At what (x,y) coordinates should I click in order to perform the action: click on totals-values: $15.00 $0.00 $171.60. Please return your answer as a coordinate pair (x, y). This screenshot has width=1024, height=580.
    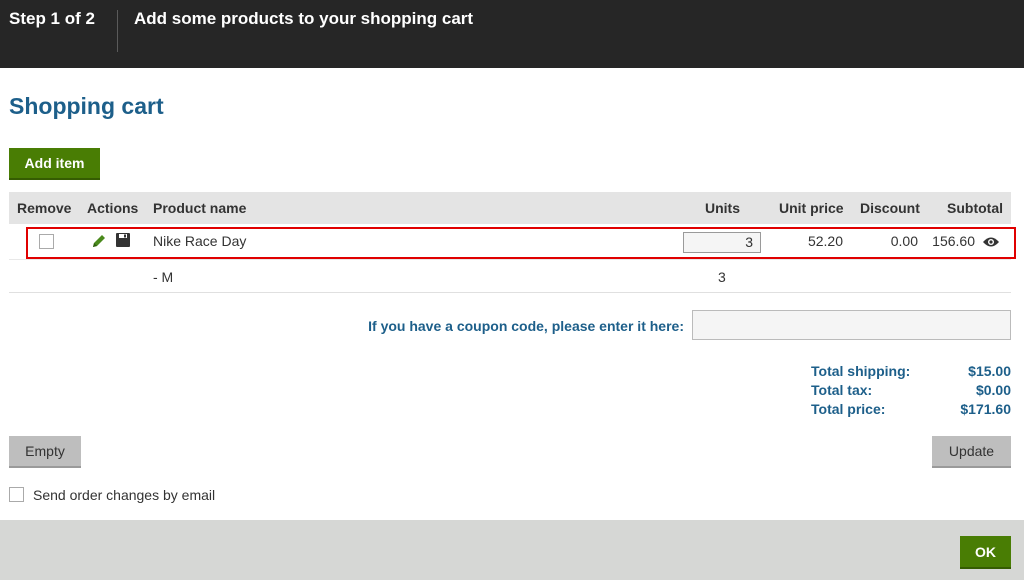
    Looking at the image, I should click on (985, 390).